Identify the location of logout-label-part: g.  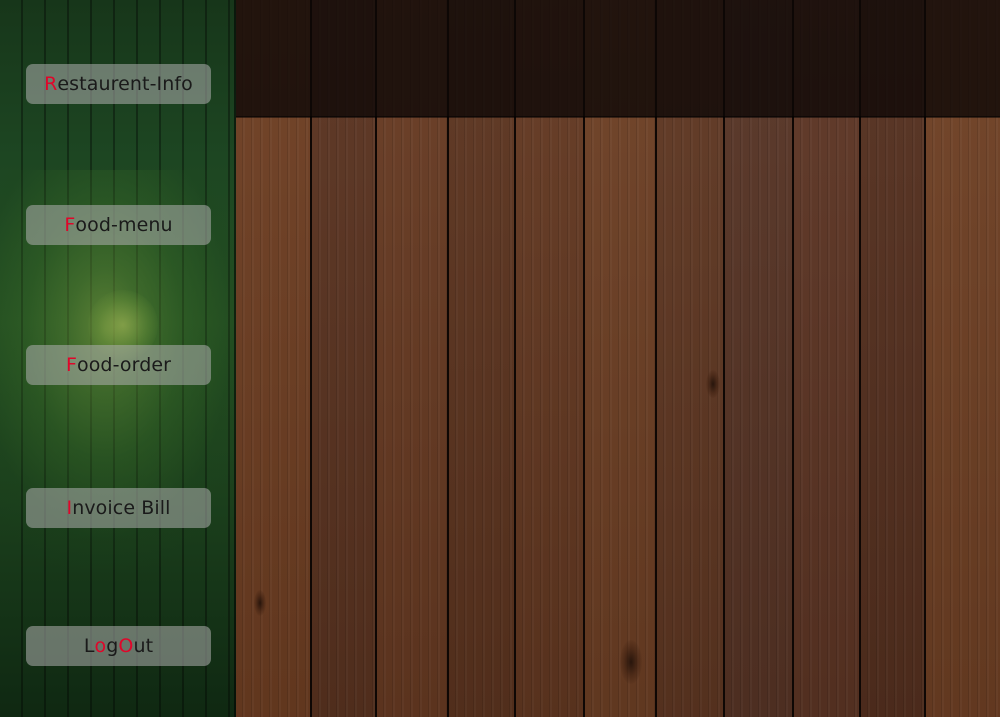
(112, 646).